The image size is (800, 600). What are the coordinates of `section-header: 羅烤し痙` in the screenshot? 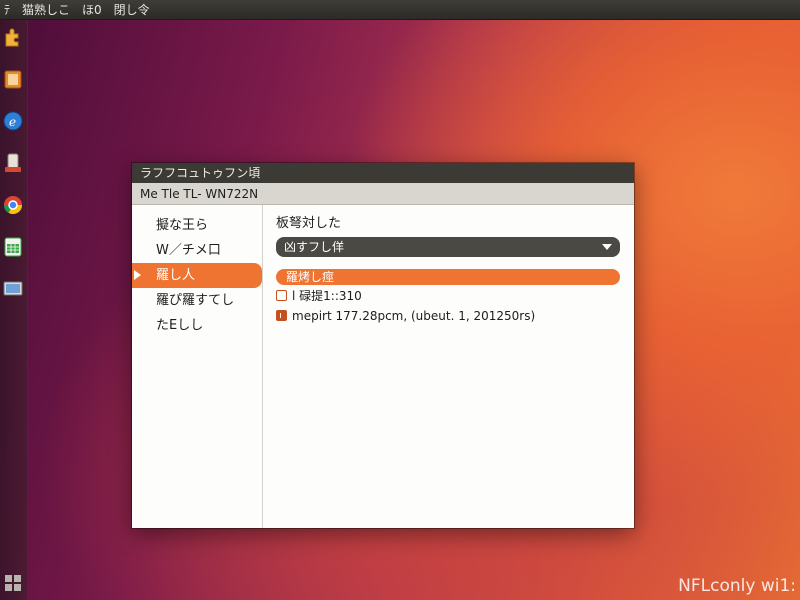 It's located at (448, 277).